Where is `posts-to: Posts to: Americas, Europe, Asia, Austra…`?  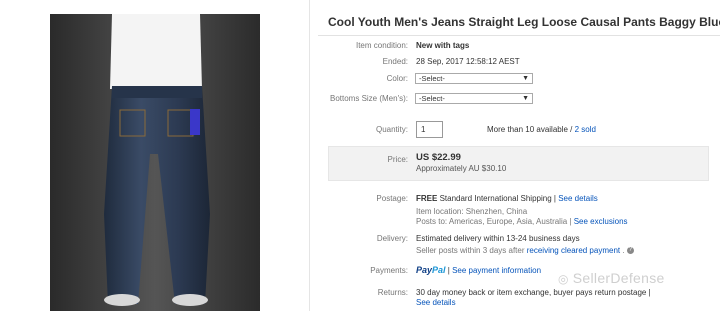 posts-to: Posts to: Americas, Europe, Asia, Austra… is located at coordinates (494, 221).